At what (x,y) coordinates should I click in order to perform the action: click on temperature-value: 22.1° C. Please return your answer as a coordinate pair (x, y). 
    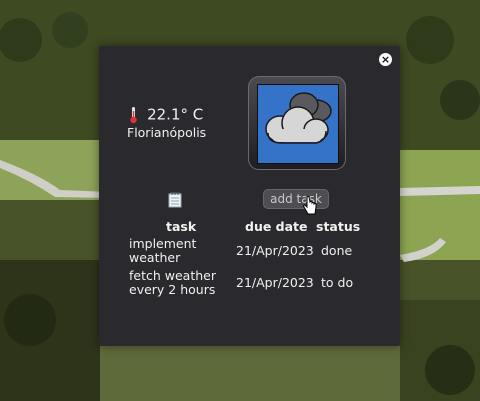
    Looking at the image, I should click on (175, 114).